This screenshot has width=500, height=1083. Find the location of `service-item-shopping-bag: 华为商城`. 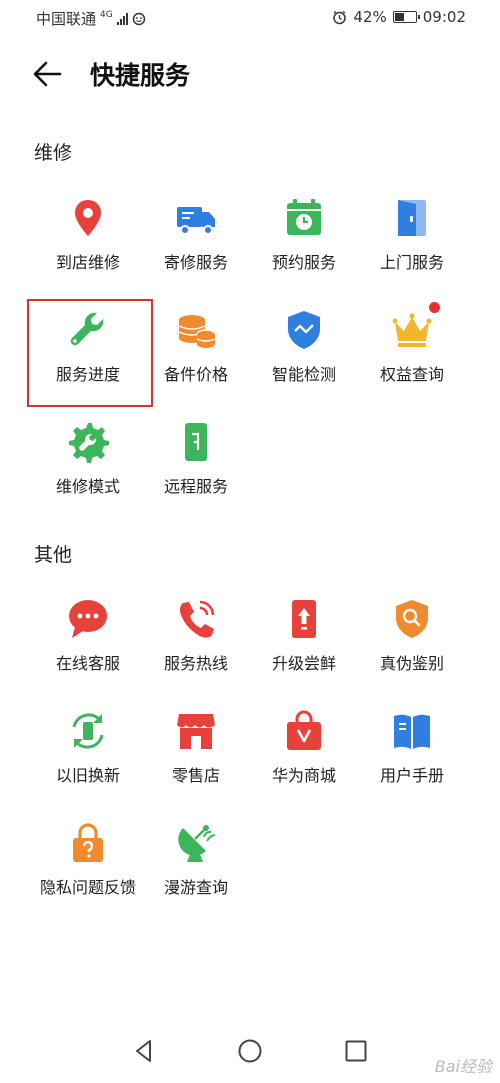

service-item-shopping-bag: 华为商城 is located at coordinates (304, 743).